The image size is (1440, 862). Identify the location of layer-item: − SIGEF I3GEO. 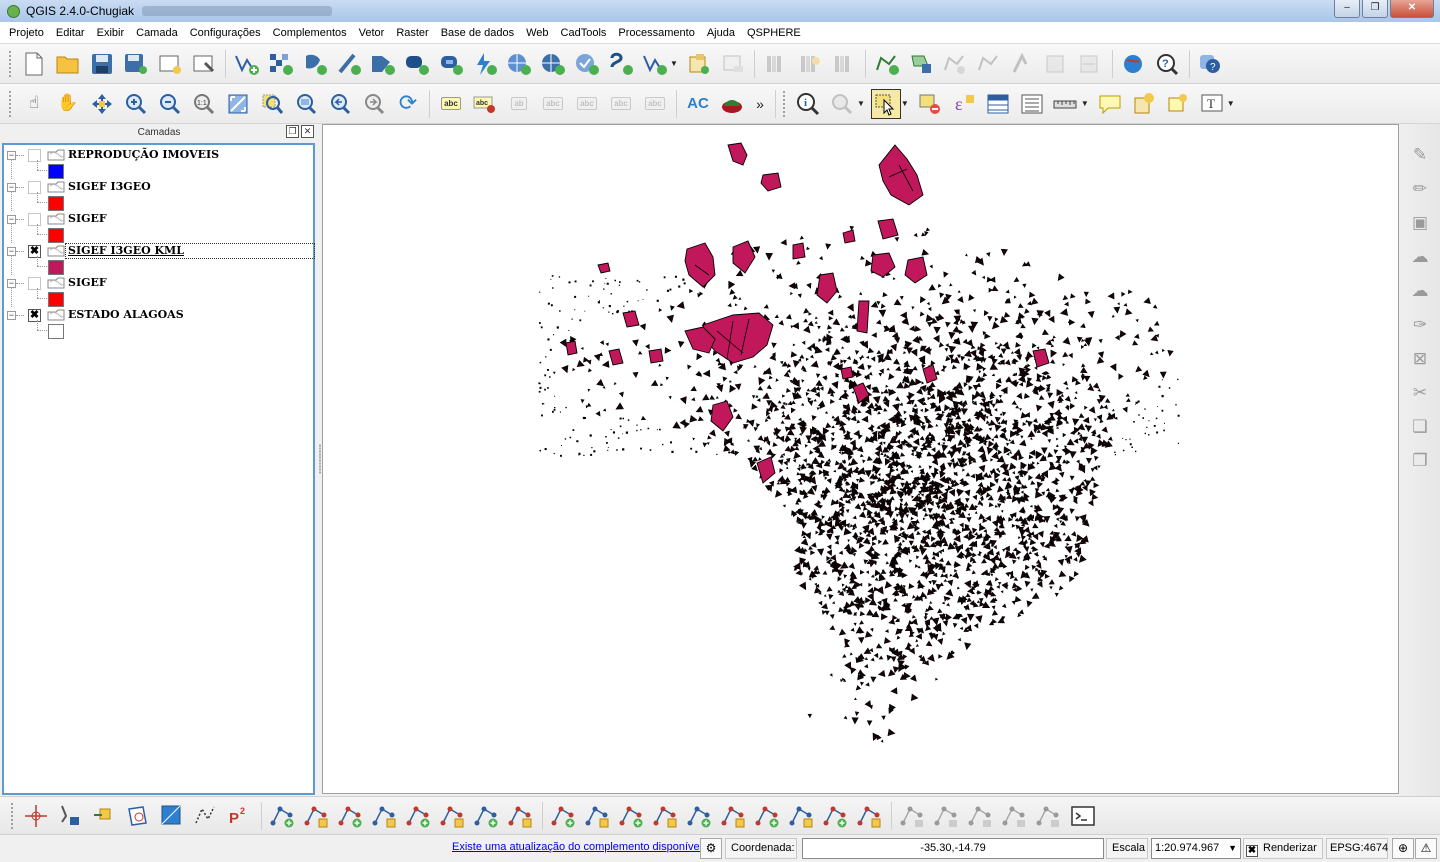
(159, 195).